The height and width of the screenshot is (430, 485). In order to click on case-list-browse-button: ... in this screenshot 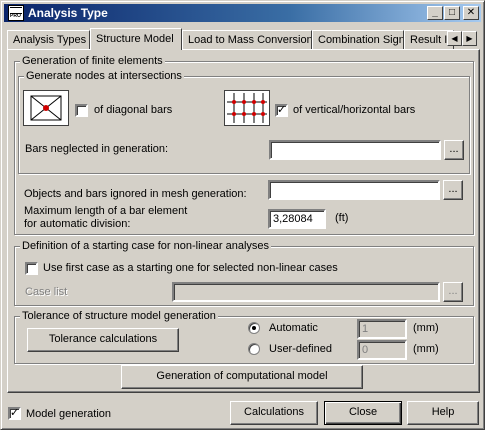, I will do `click(453, 292)`.